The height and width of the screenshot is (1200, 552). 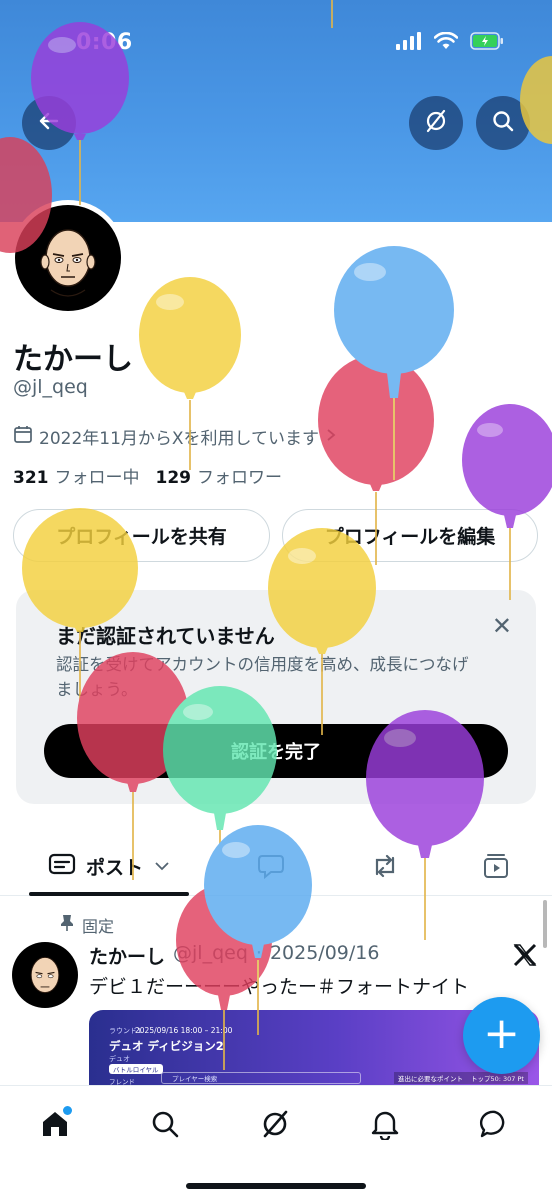 What do you see at coordinates (239, 478) in the screenshot?
I see `followers-label: フォロワー` at bounding box center [239, 478].